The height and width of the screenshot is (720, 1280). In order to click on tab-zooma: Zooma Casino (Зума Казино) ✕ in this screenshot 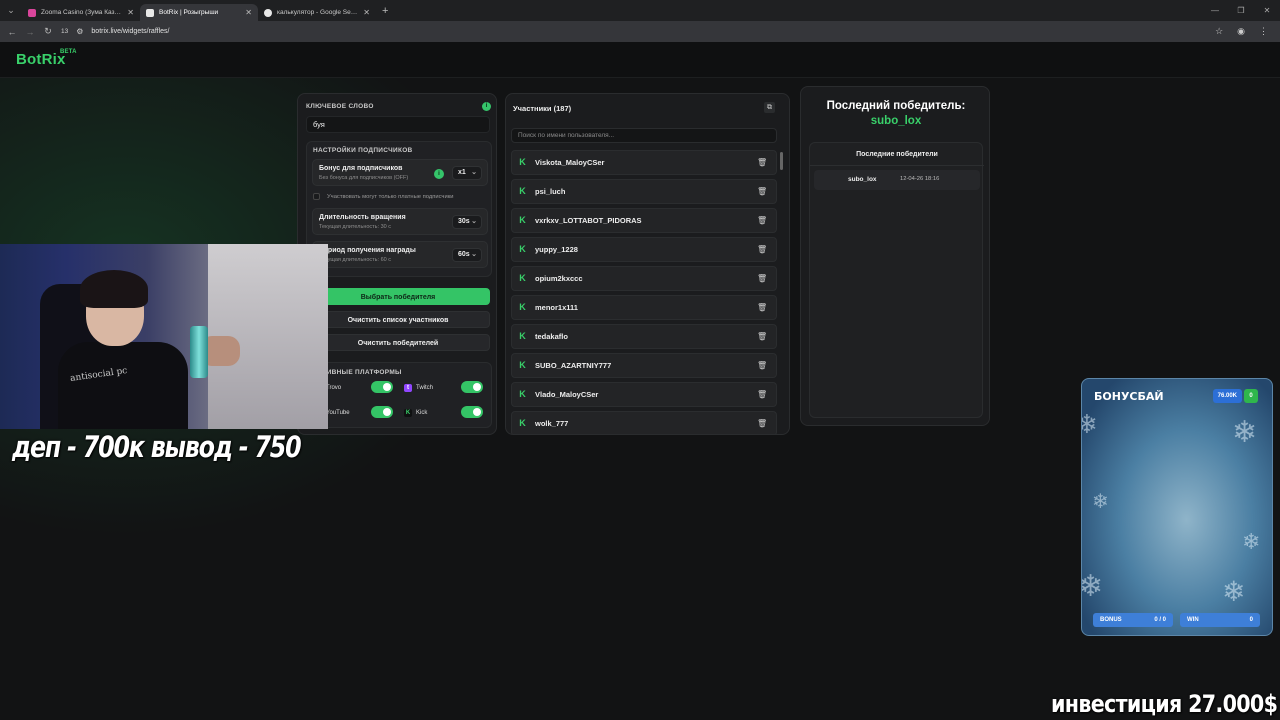, I will do `click(81, 12)`.